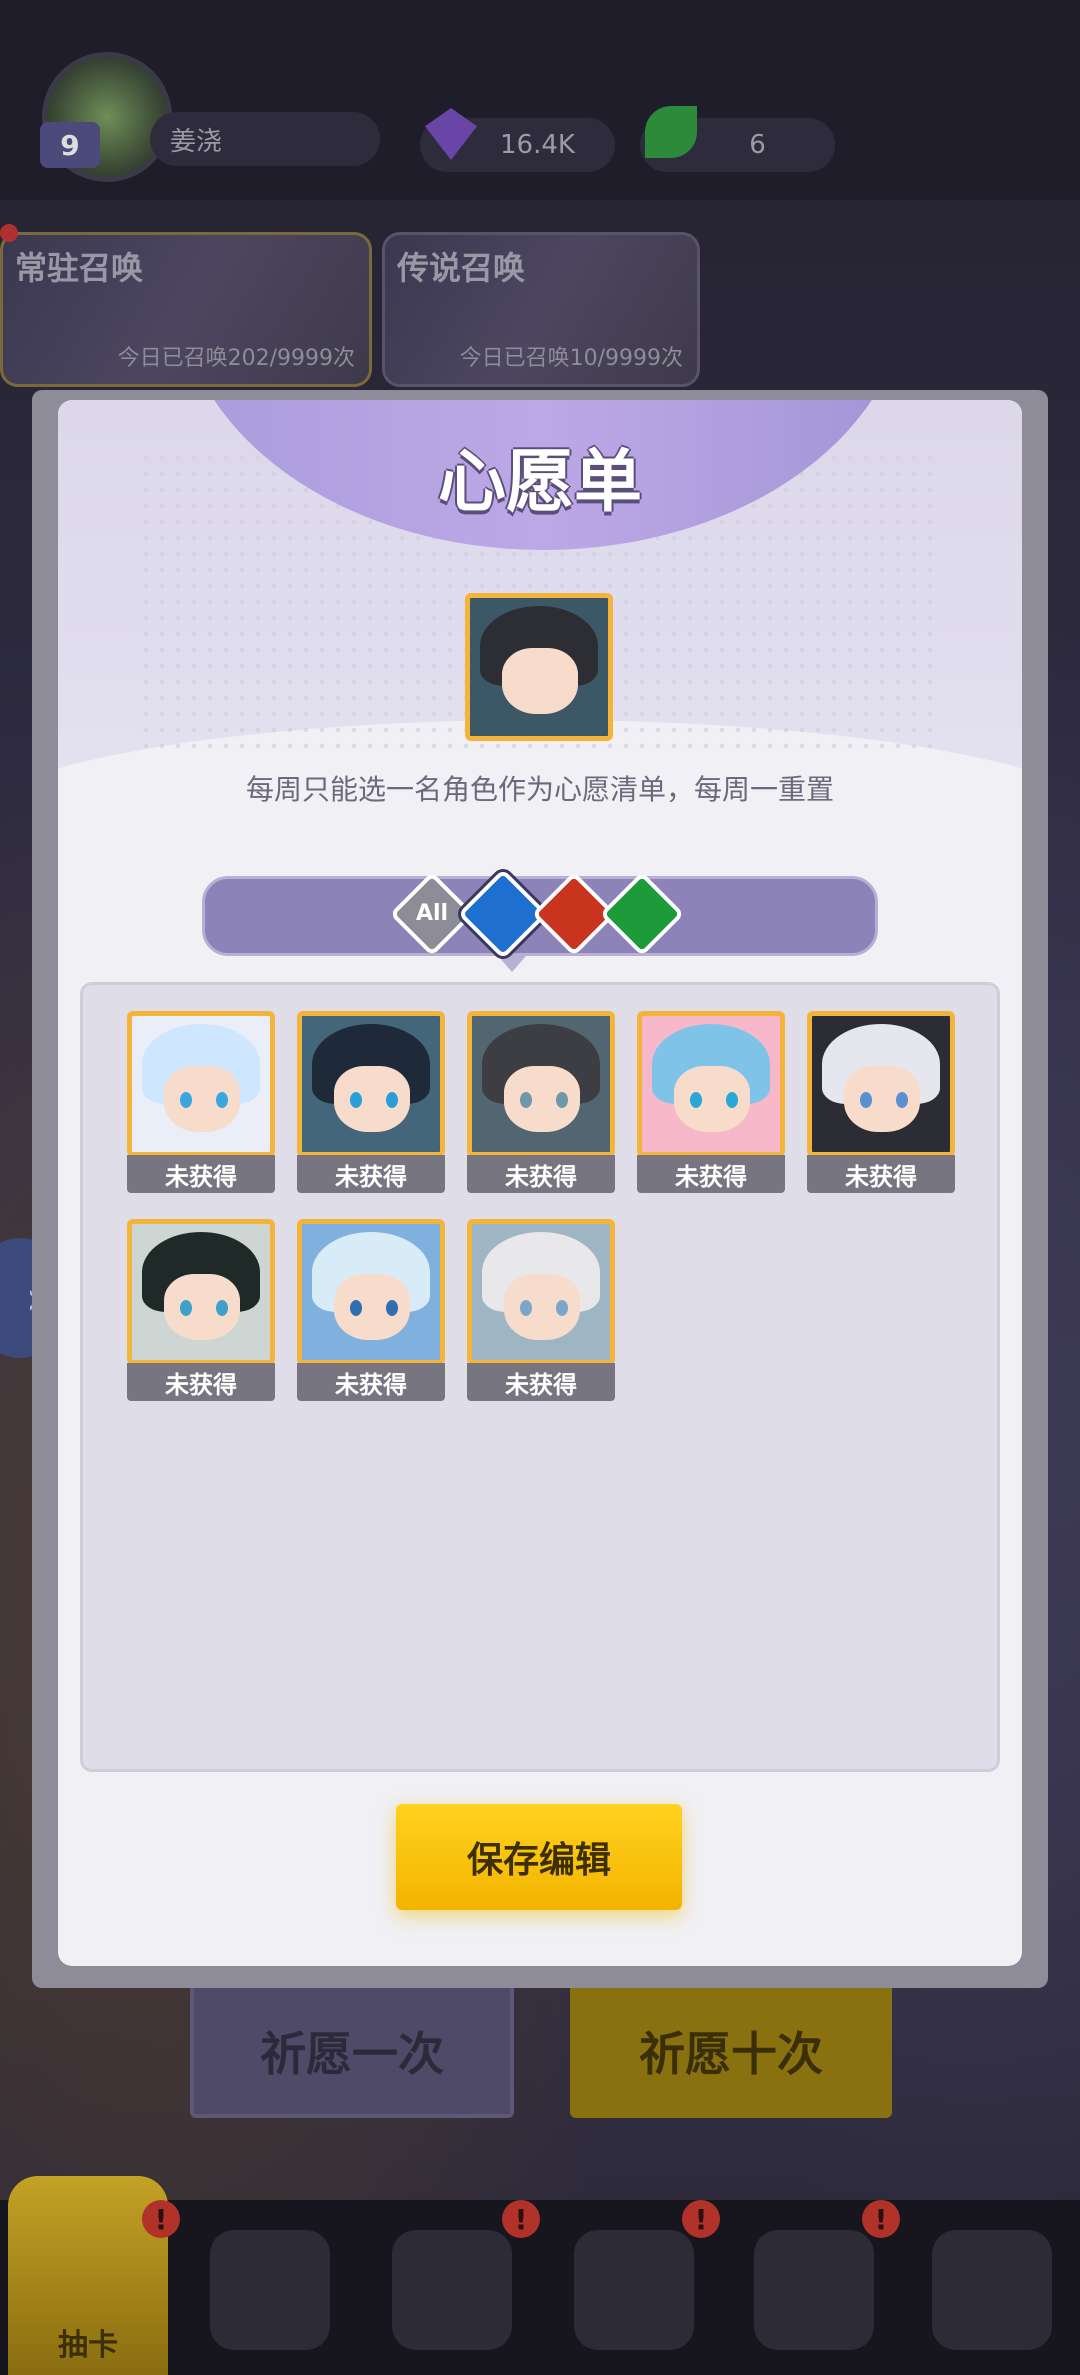  I want to click on dialog-title: 心愿单, so click(539, 482).